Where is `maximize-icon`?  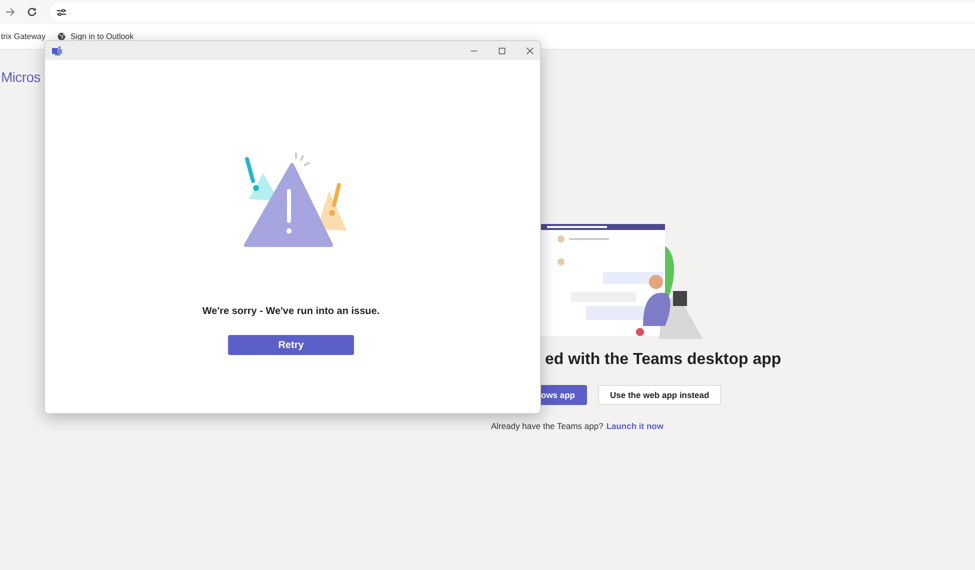 maximize-icon is located at coordinates (502, 50).